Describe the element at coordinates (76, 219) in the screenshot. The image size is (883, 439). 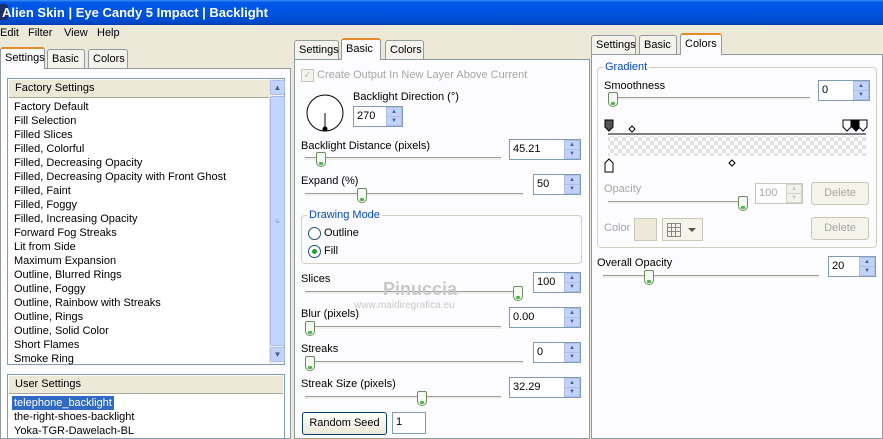
I see `factory-setting-item: Filled, Increasing Opacity` at that location.